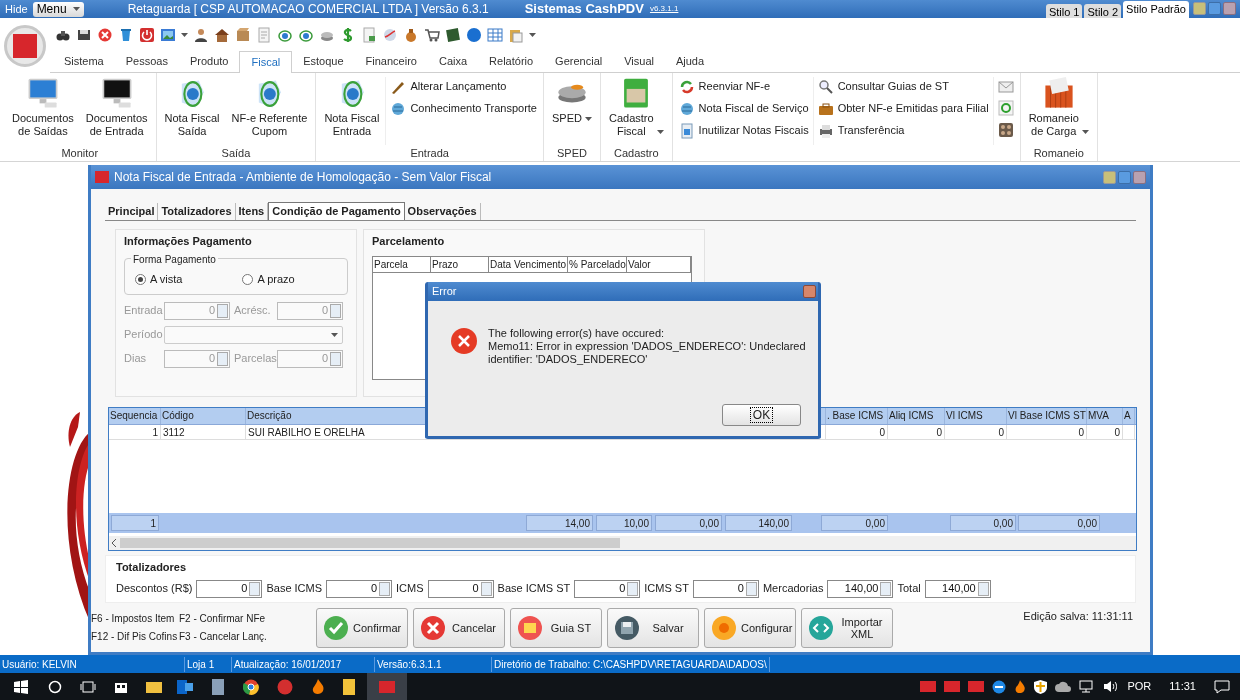 The image size is (1240, 700). I want to click on ribbon-tab: Pessoas, so click(146, 61).